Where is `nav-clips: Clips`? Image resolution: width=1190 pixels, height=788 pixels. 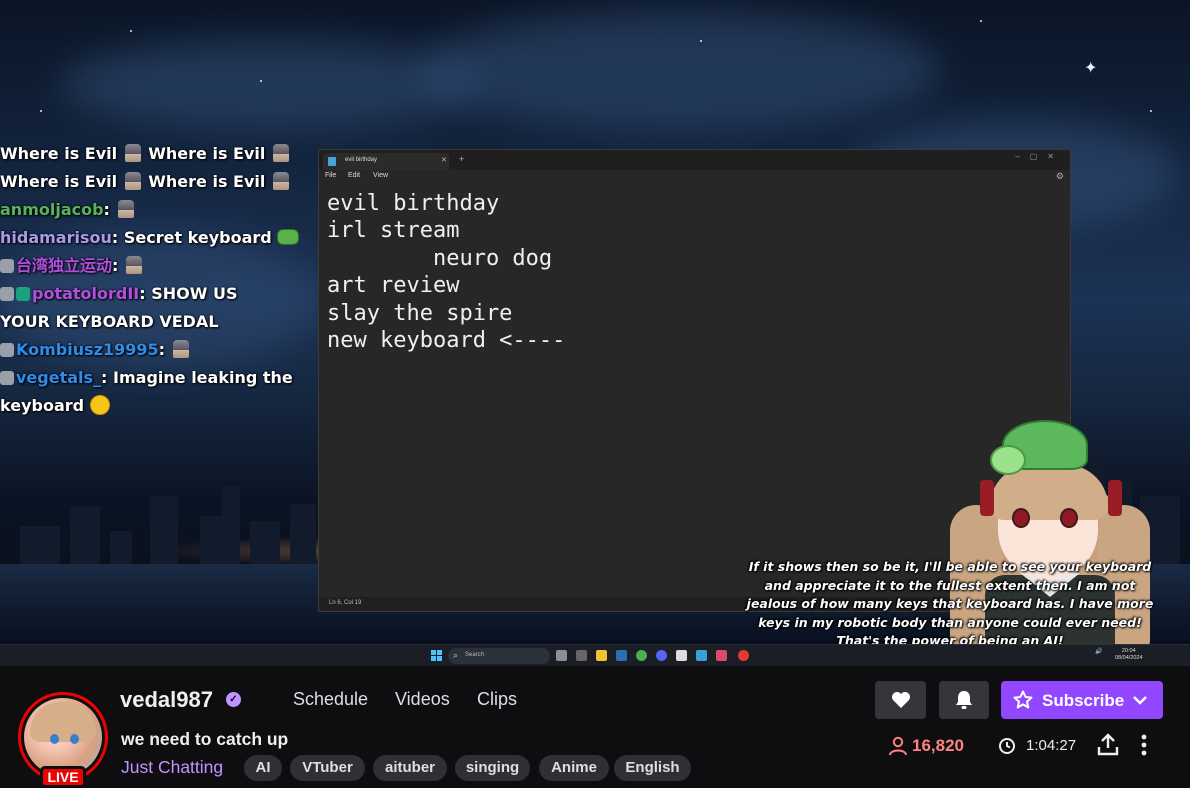
nav-clips: Clips is located at coordinates (497, 699).